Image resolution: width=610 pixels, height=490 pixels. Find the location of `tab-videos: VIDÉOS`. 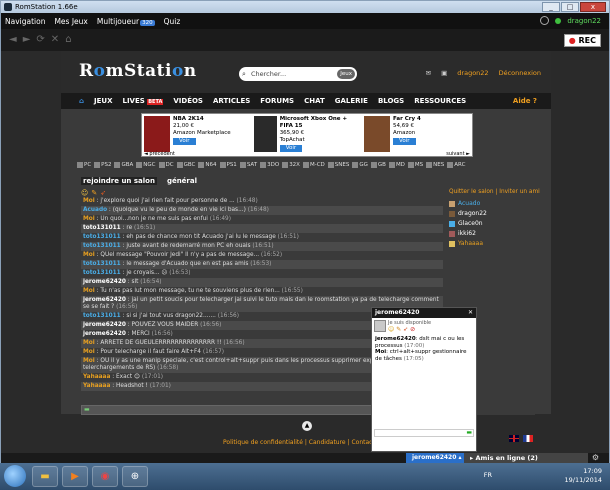

tab-videos: VIDÉOS is located at coordinates (188, 101).